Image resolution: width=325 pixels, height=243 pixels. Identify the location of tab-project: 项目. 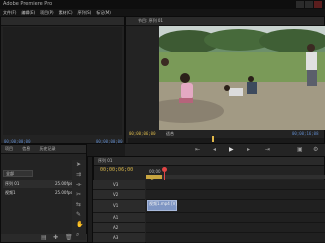
(9, 148).